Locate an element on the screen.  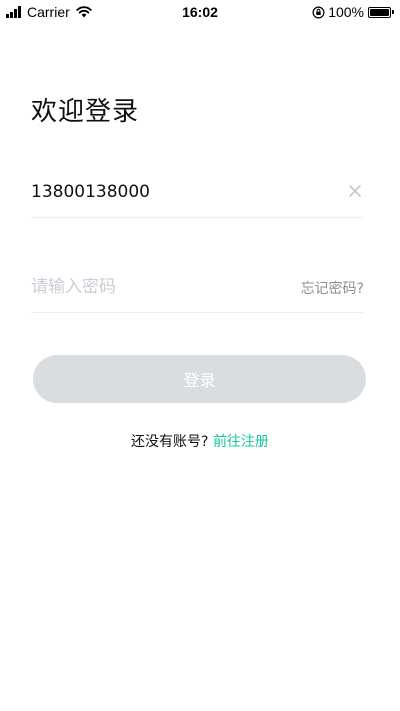
page-title: 欢迎登录 is located at coordinates (85, 112).